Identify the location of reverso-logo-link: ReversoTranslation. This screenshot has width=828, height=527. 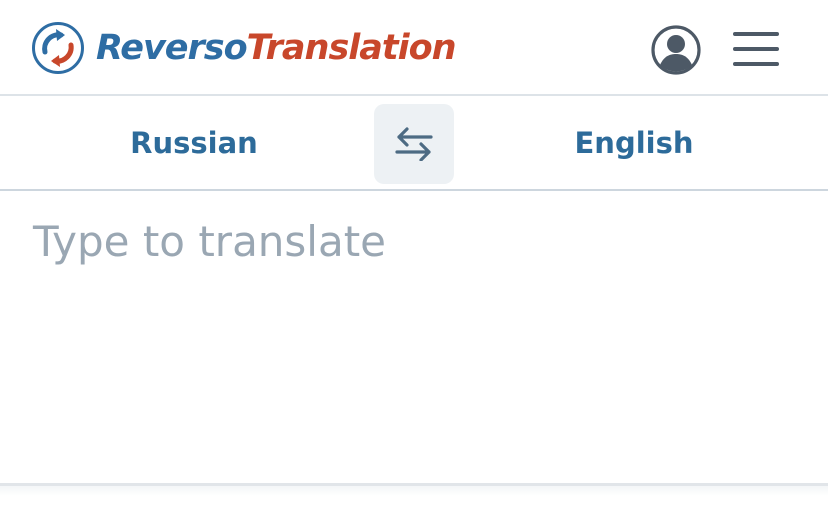
(244, 48).